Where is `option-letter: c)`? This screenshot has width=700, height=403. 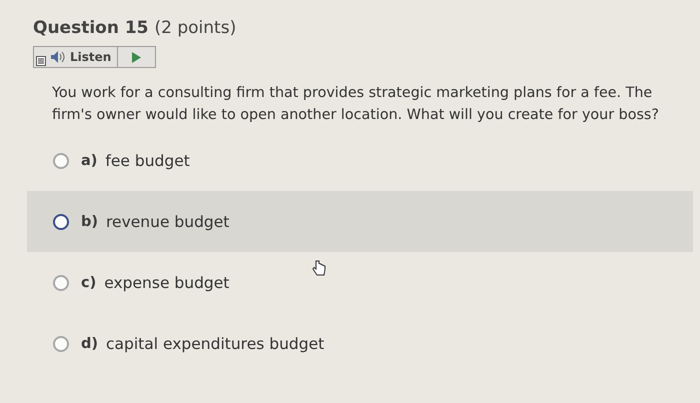 option-letter: c) is located at coordinates (88, 282).